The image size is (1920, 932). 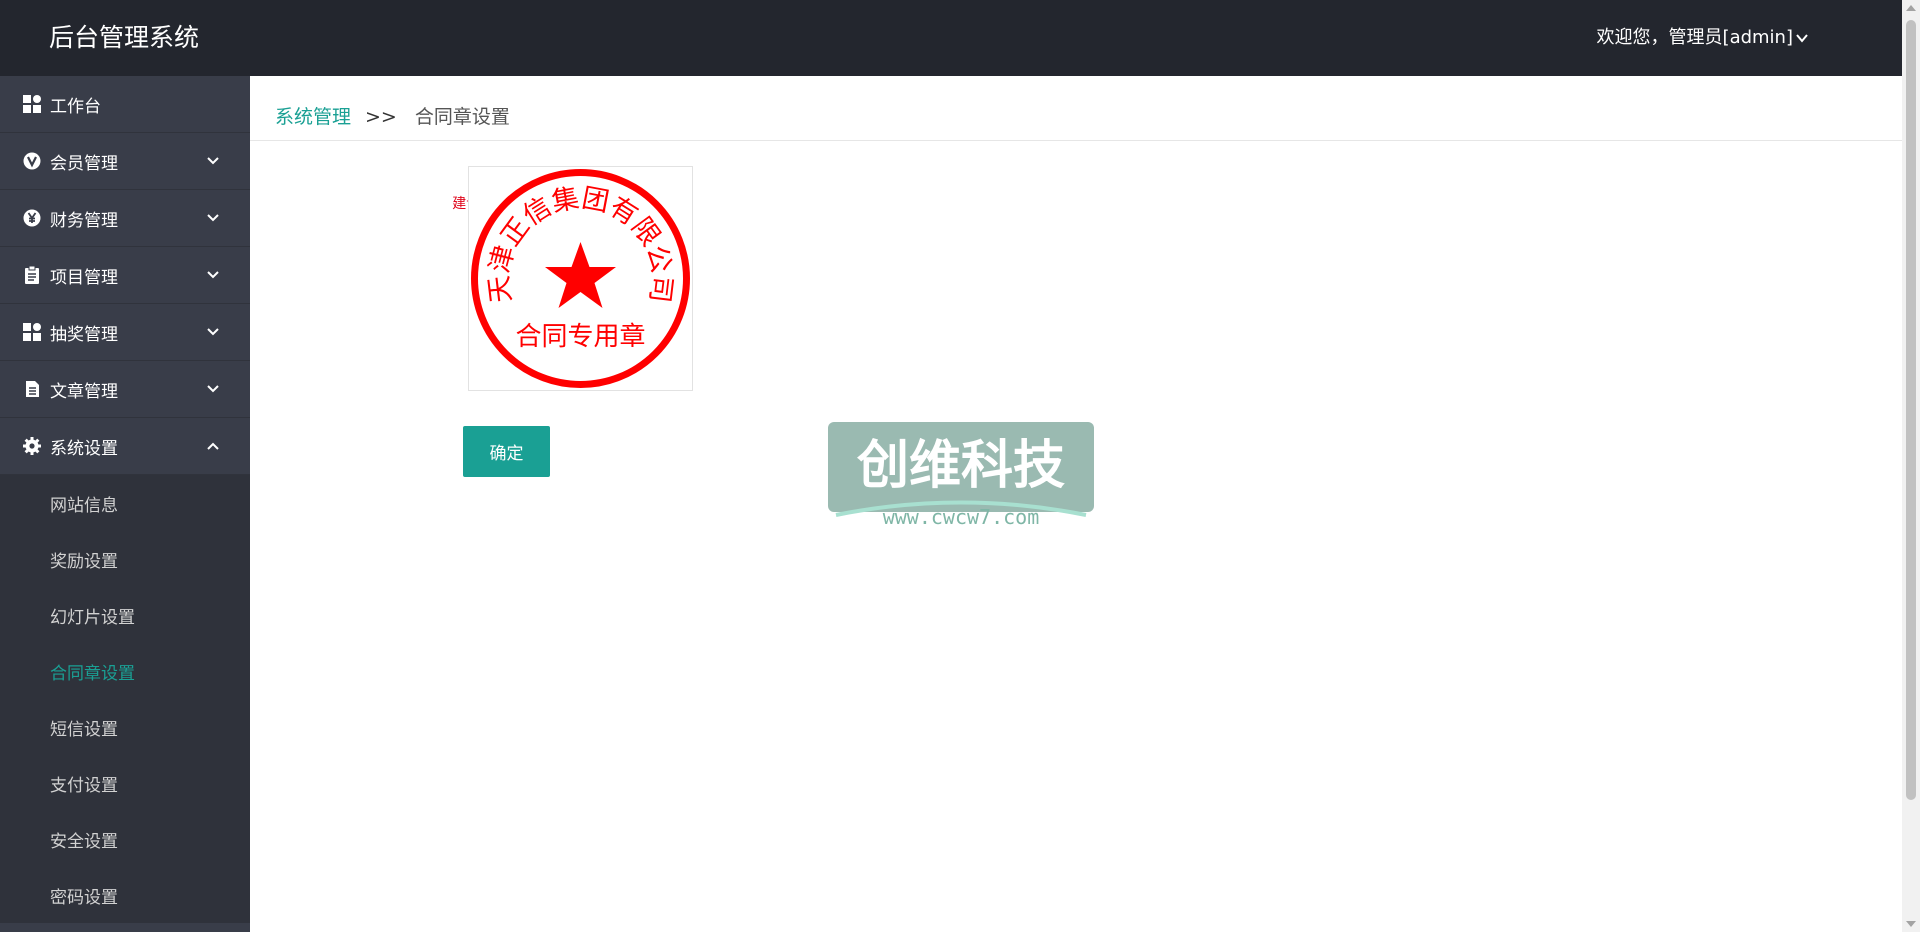 I want to click on breadcrumb-current: 合同章设置, so click(x=462, y=117).